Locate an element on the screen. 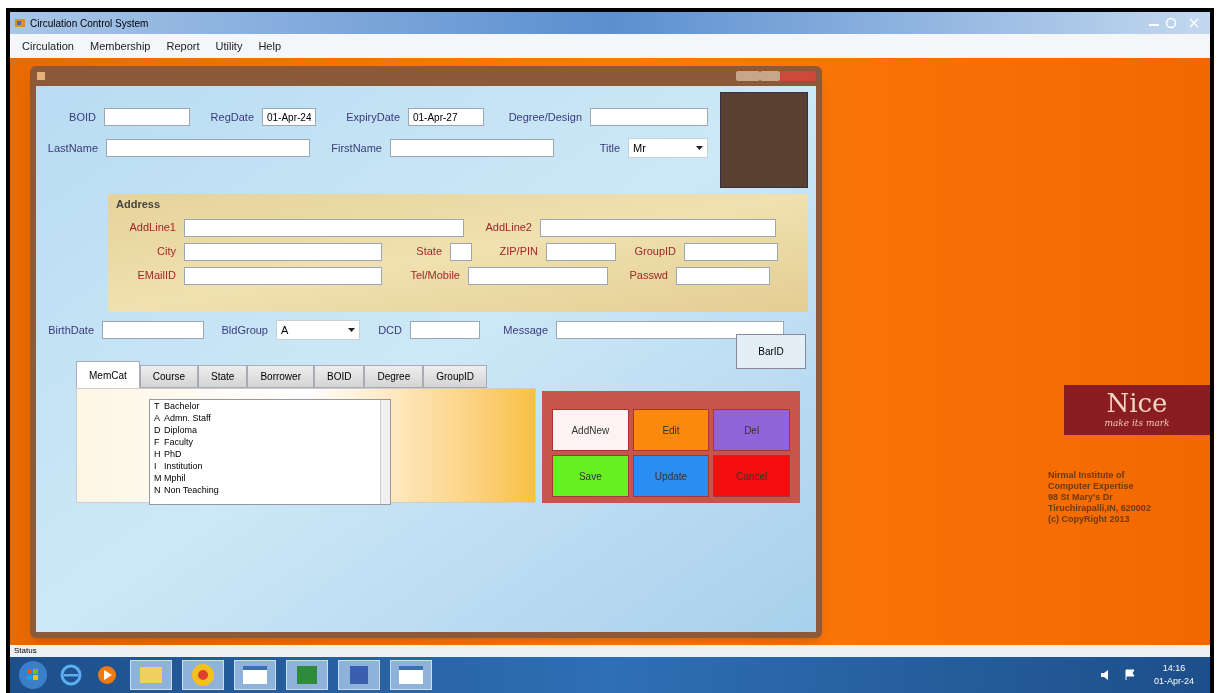 Image resolution: width=1220 pixels, height=693 pixels. field-label: FirstName is located at coordinates (356, 148).